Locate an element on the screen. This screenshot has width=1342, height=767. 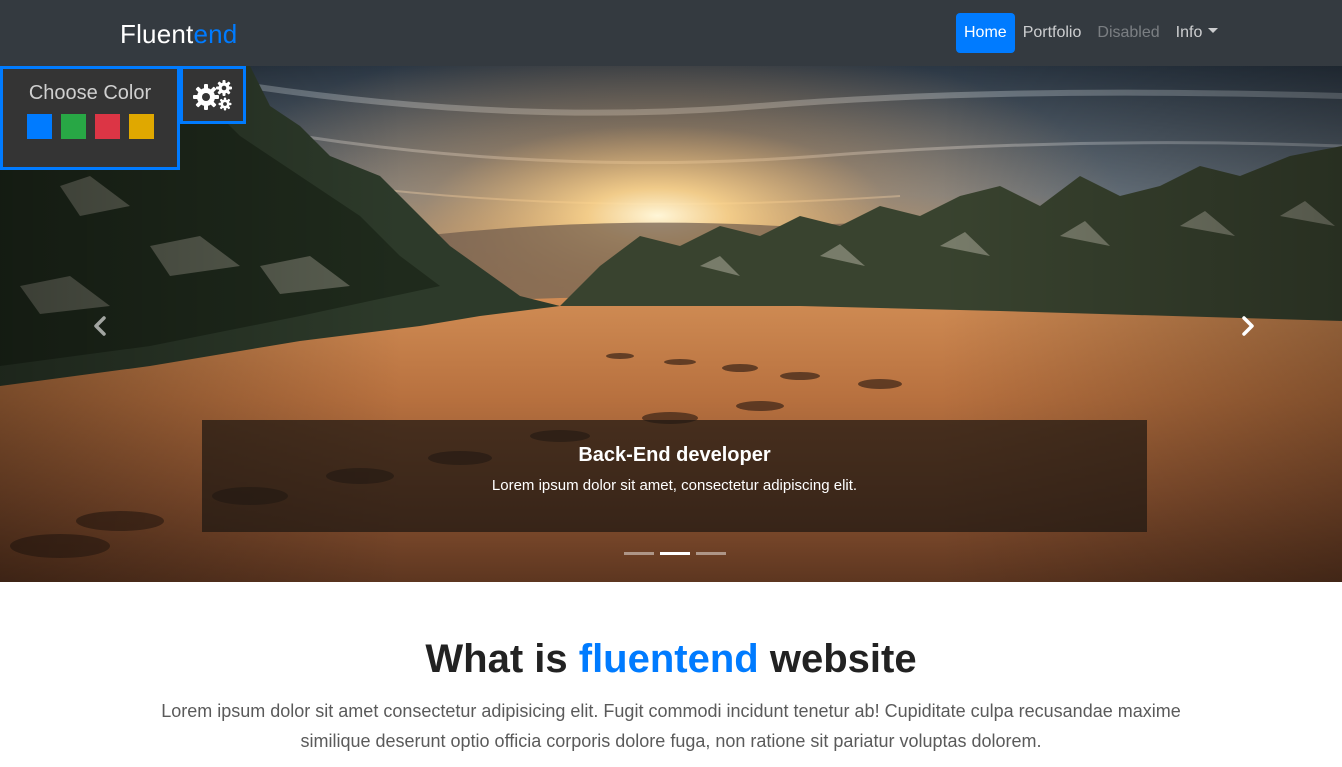
brand-accent: end is located at coordinates (215, 34).